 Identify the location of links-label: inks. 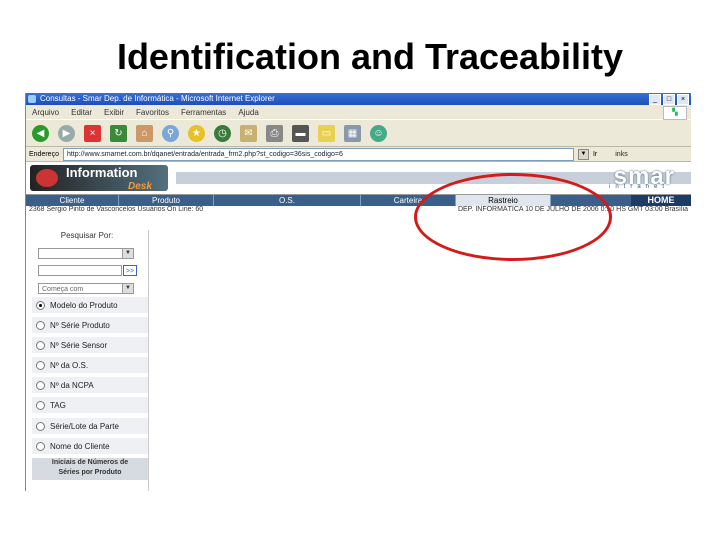
(621, 154).